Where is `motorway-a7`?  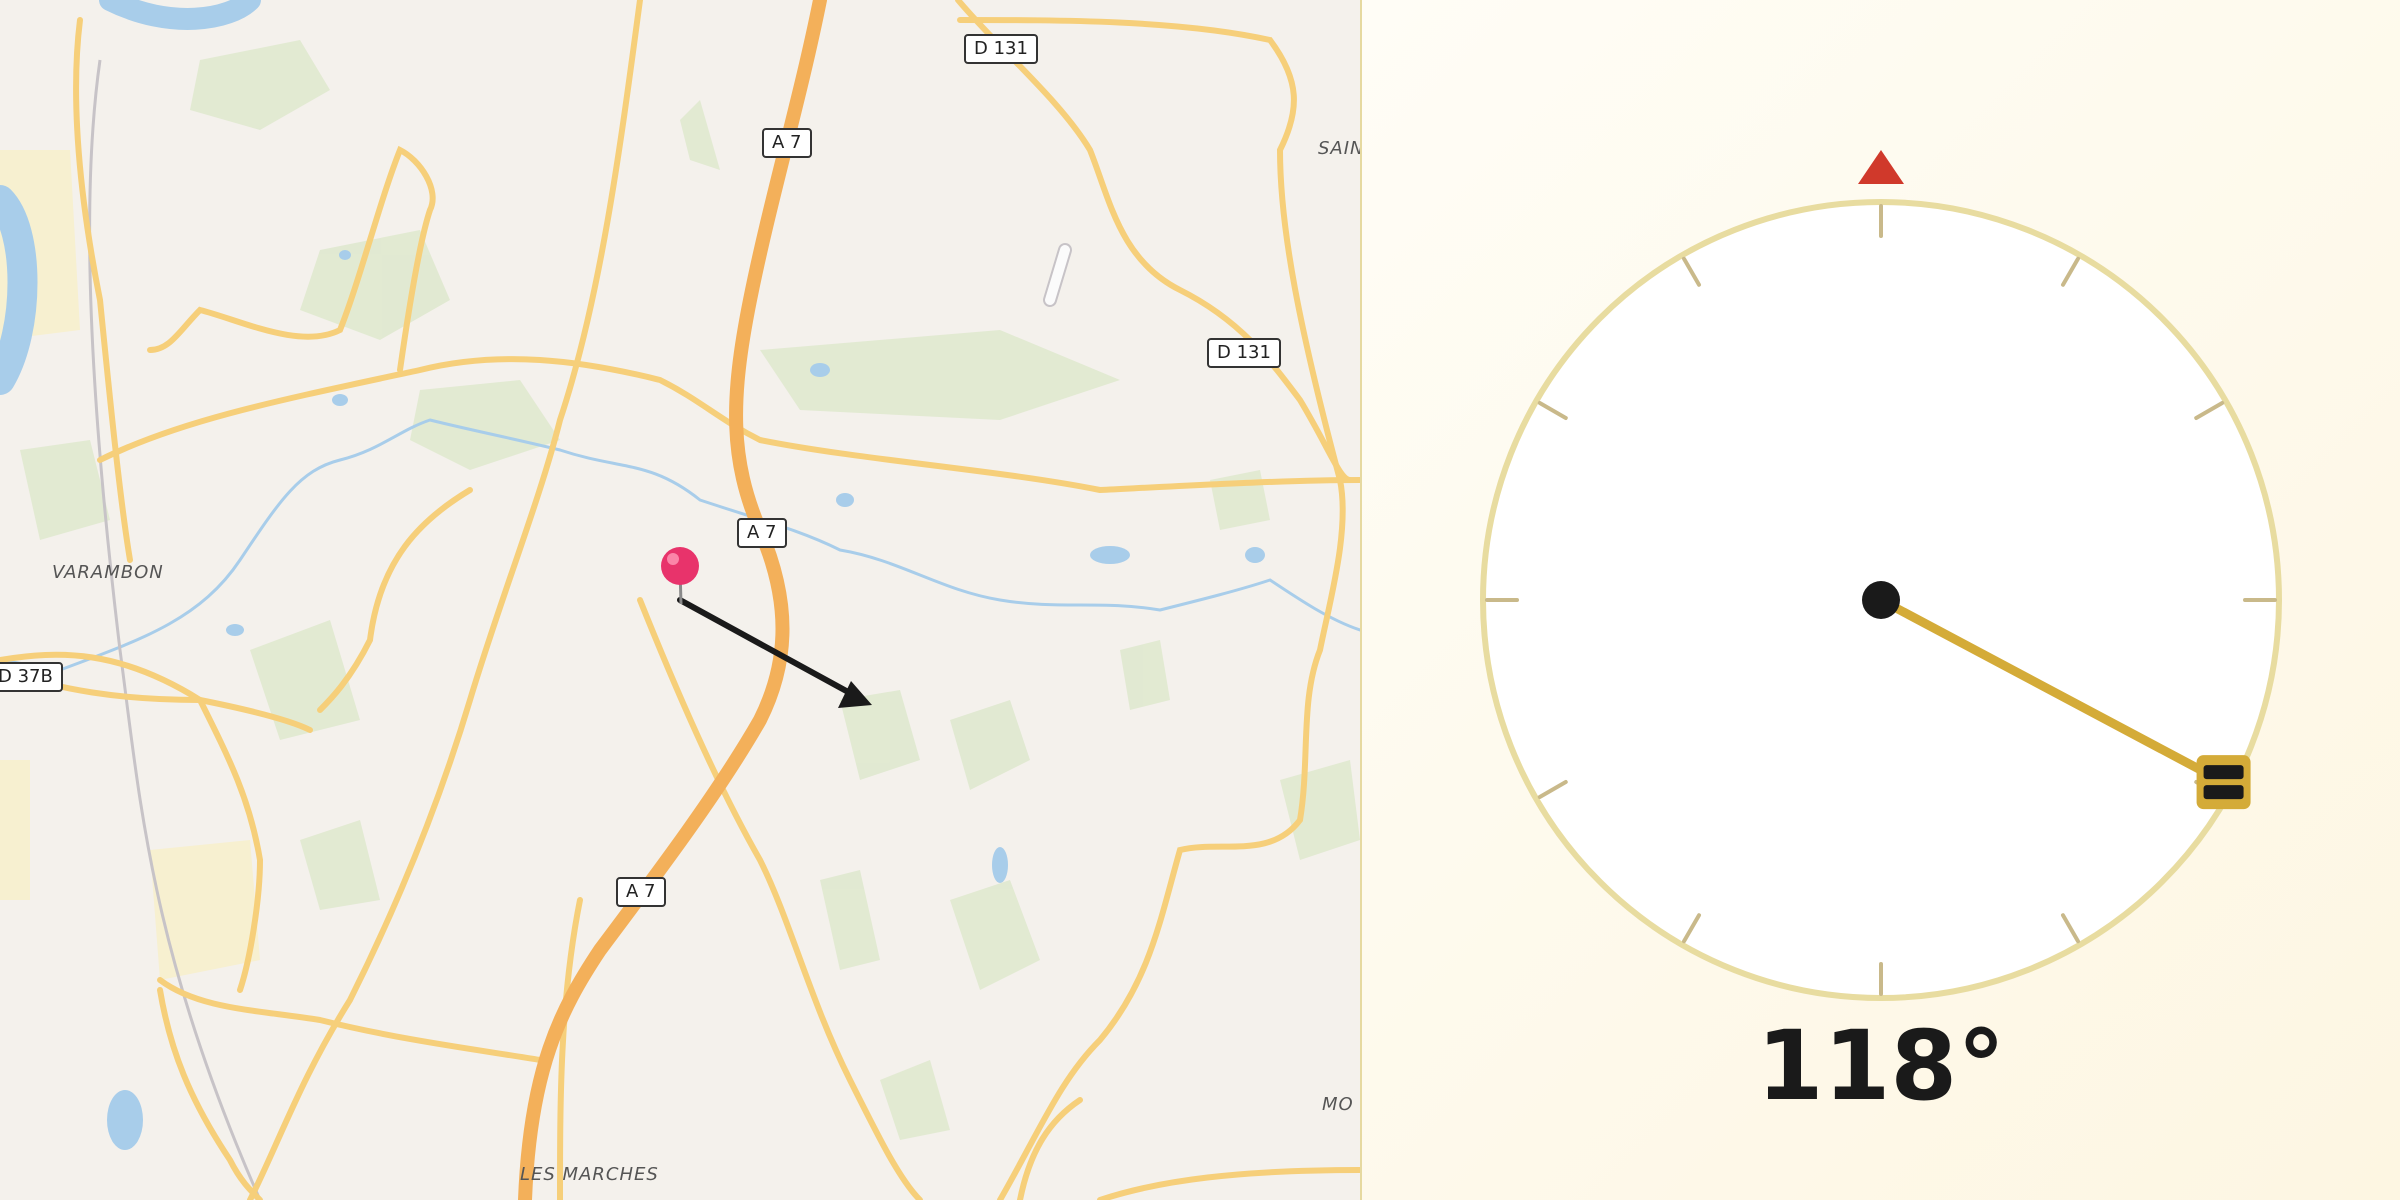 motorway-a7 is located at coordinates (672, 600).